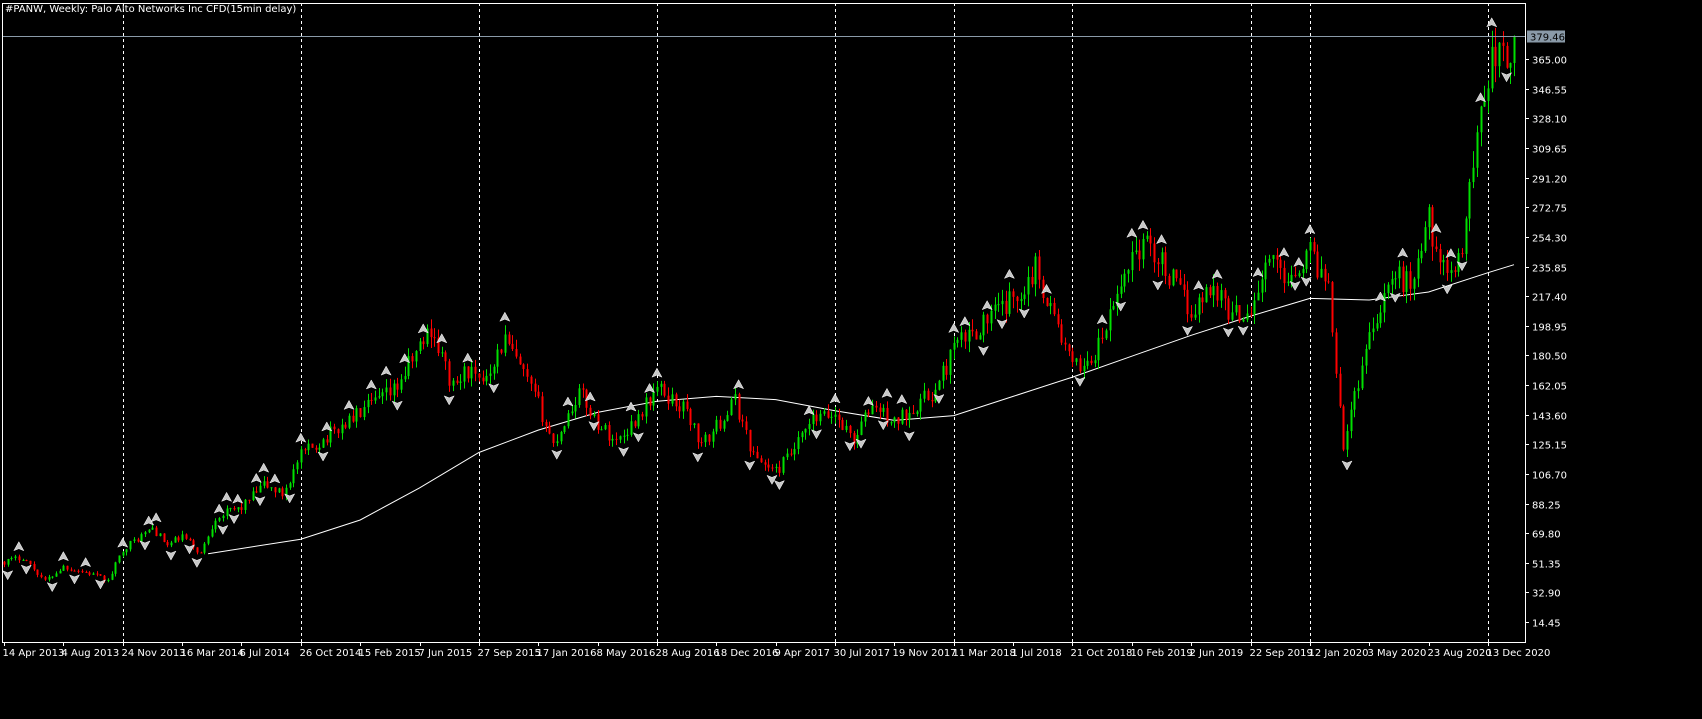  What do you see at coordinates (1397, 653) in the screenshot?
I see `x-tick-label: 3 May 2020` at bounding box center [1397, 653].